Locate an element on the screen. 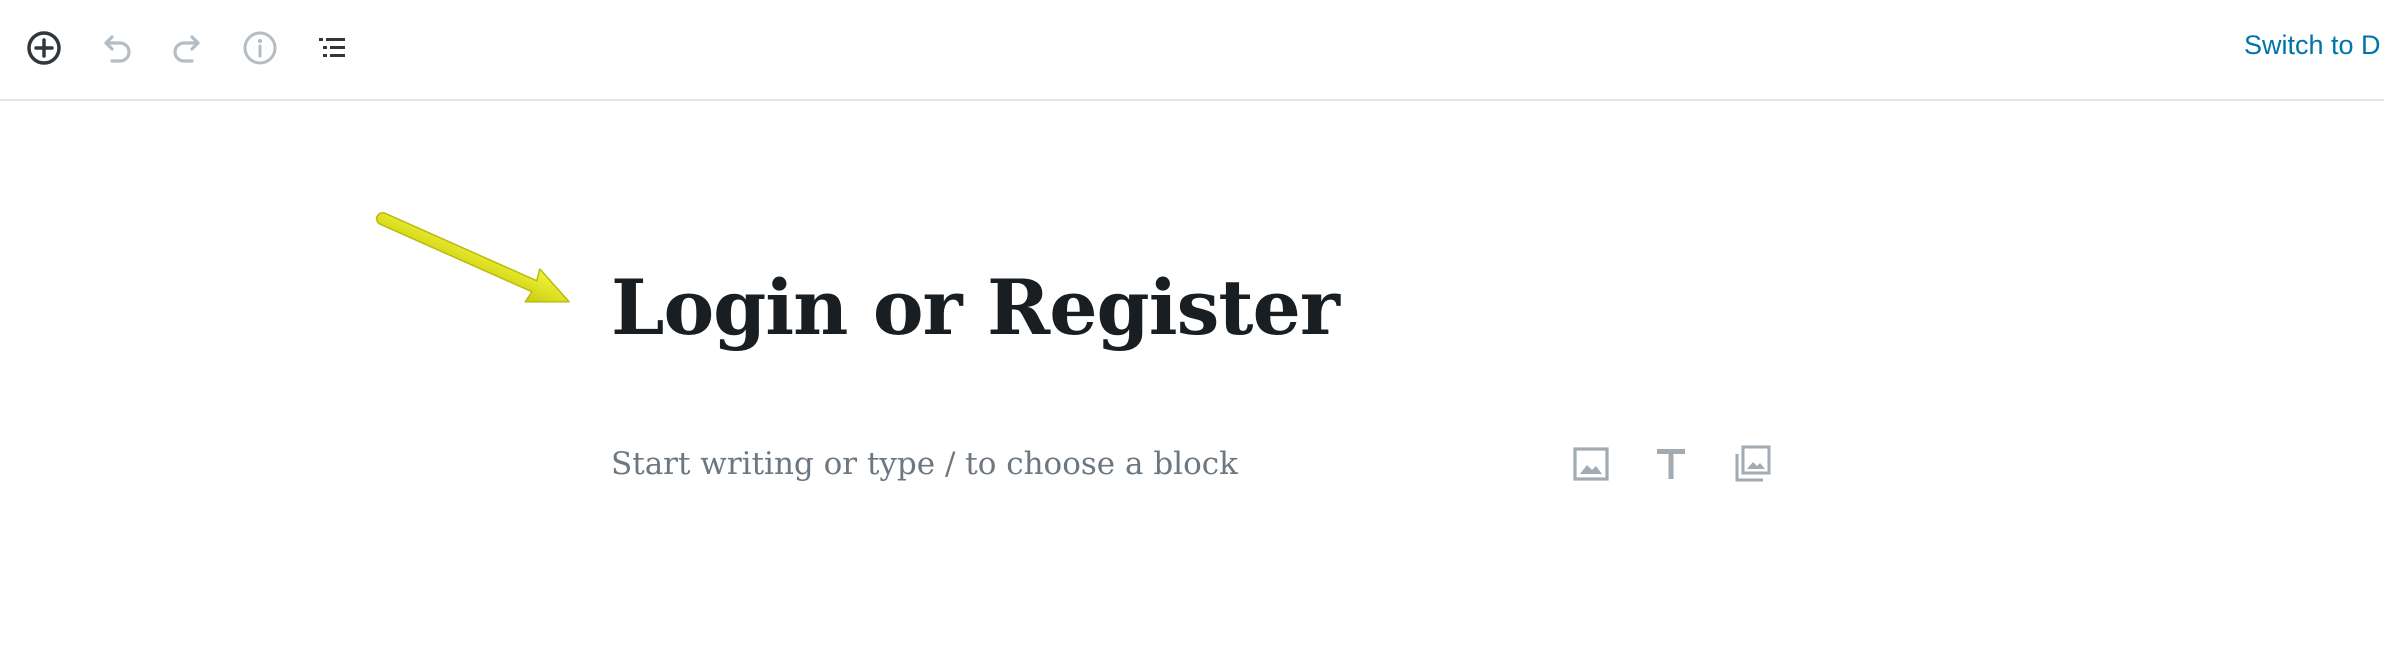  add-block-button is located at coordinates (44, 48).